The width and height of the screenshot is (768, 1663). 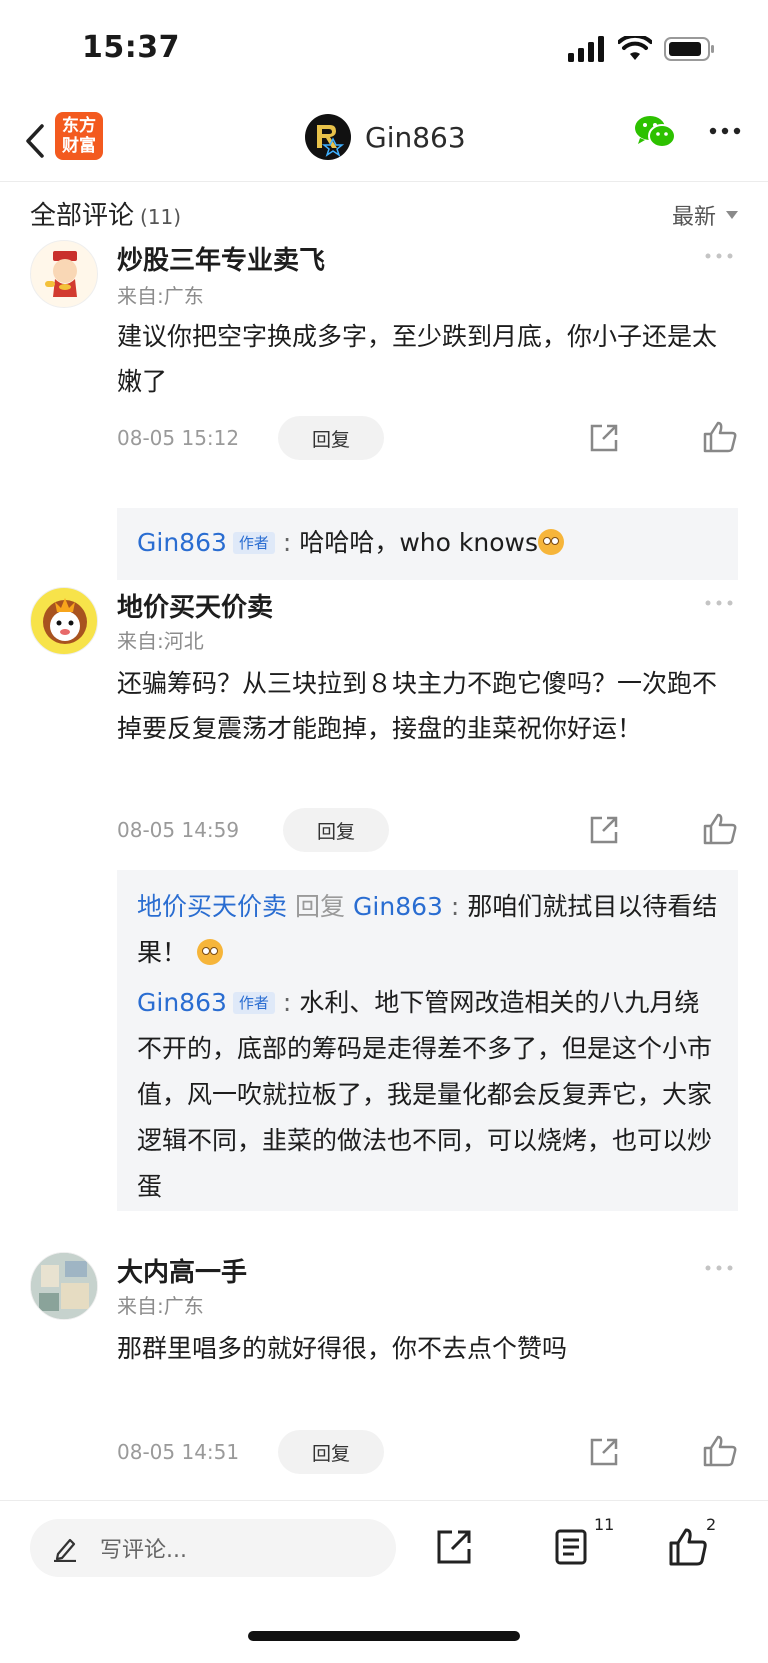 I want to click on nav-user: Gin863, so click(x=385, y=137).